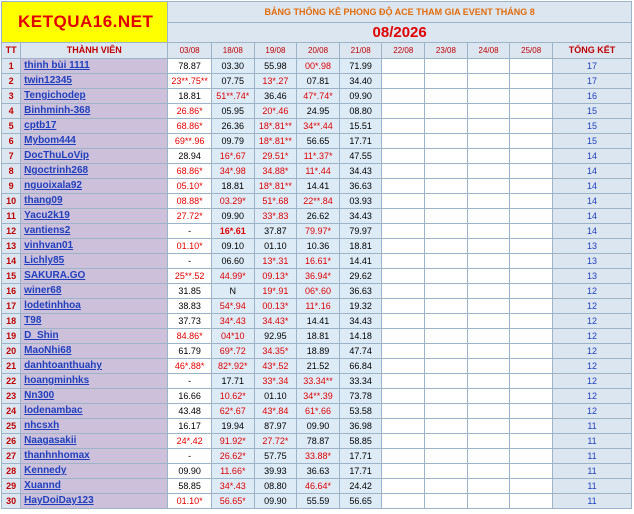  I want to click on score-cell: 36.98, so click(360, 426).